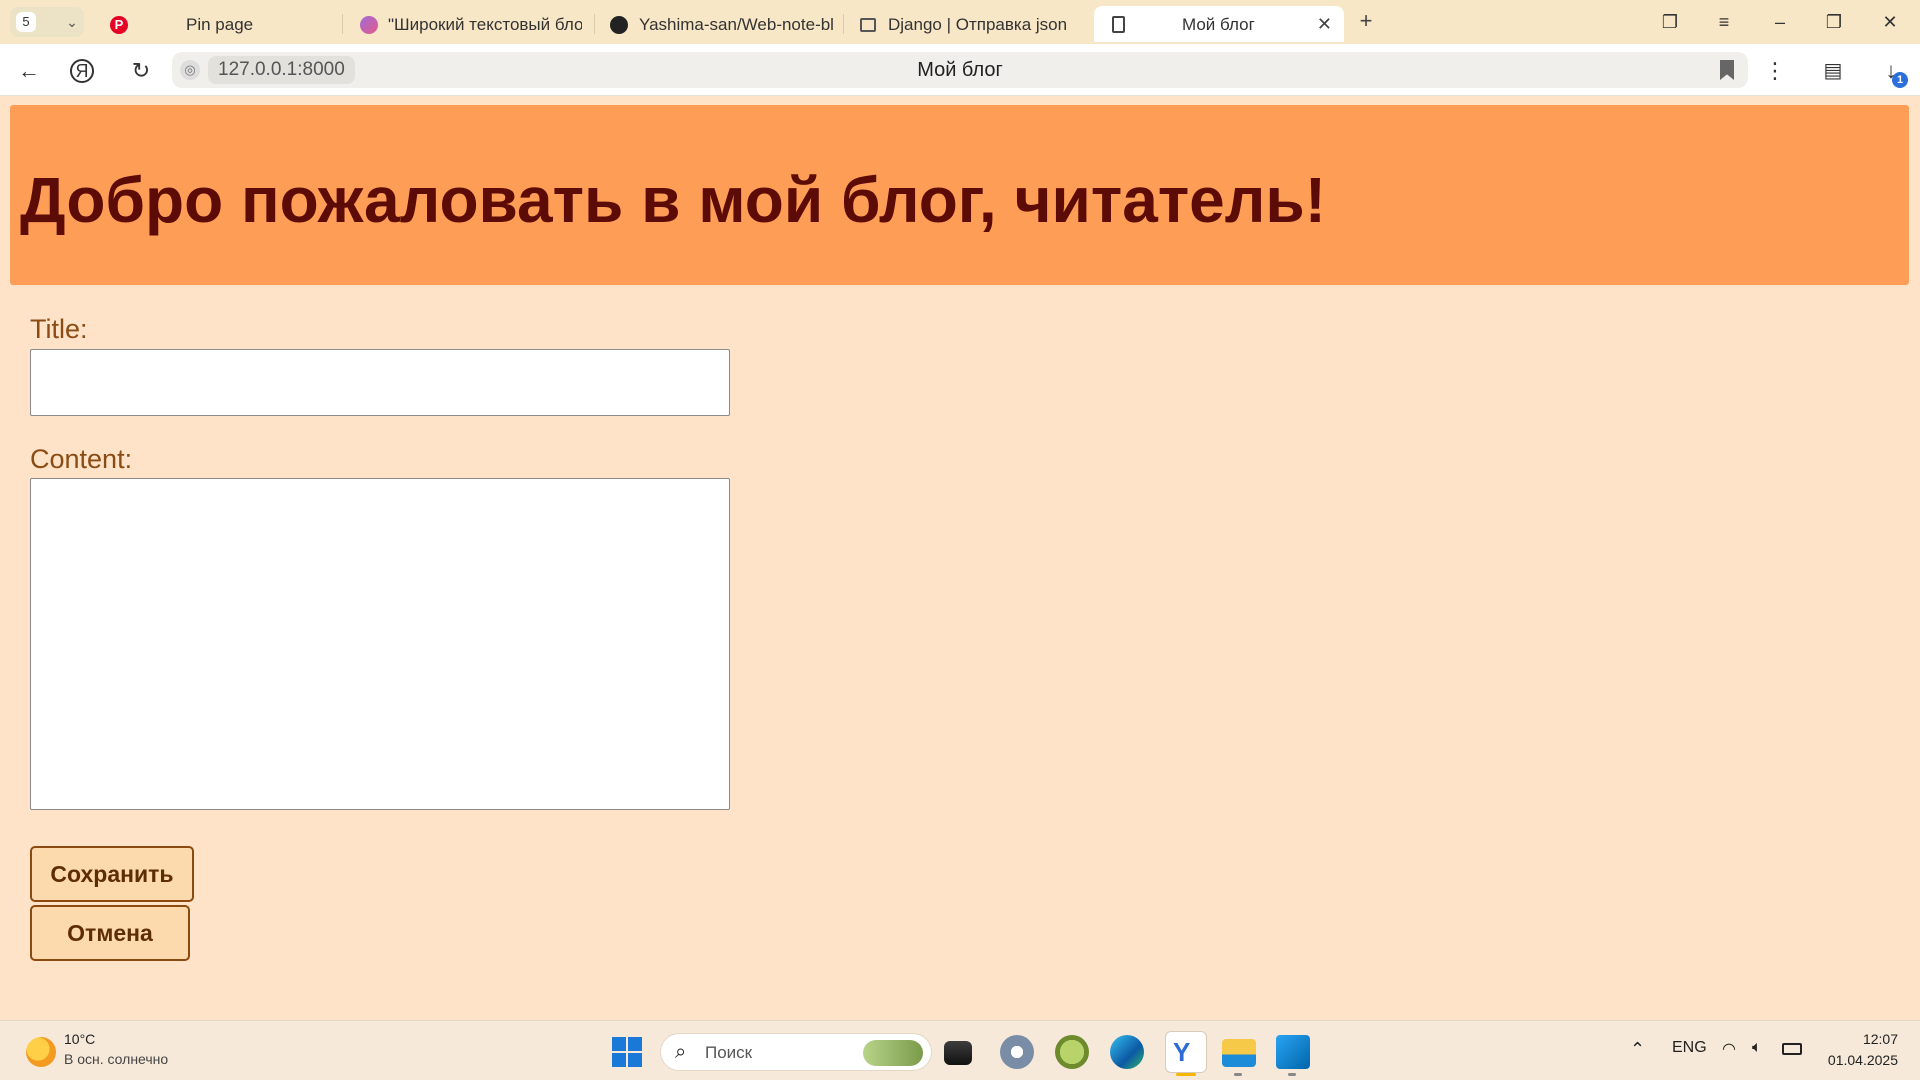  I want to click on vscode-icon, so click(1293, 1052).